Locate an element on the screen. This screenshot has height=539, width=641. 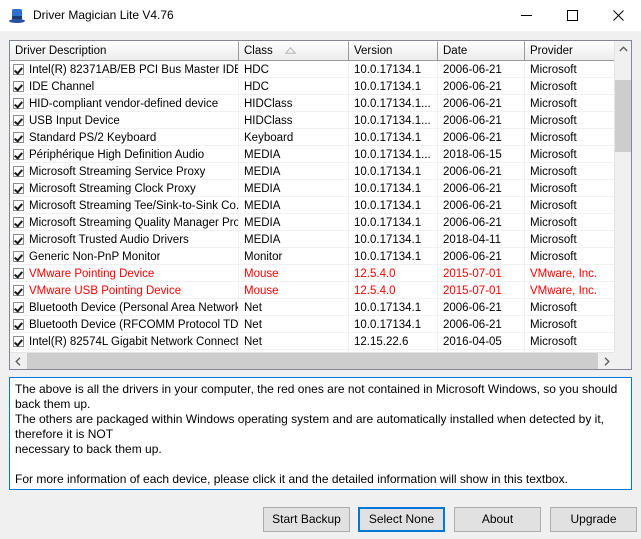
top-hat-icon is located at coordinates (17, 16).